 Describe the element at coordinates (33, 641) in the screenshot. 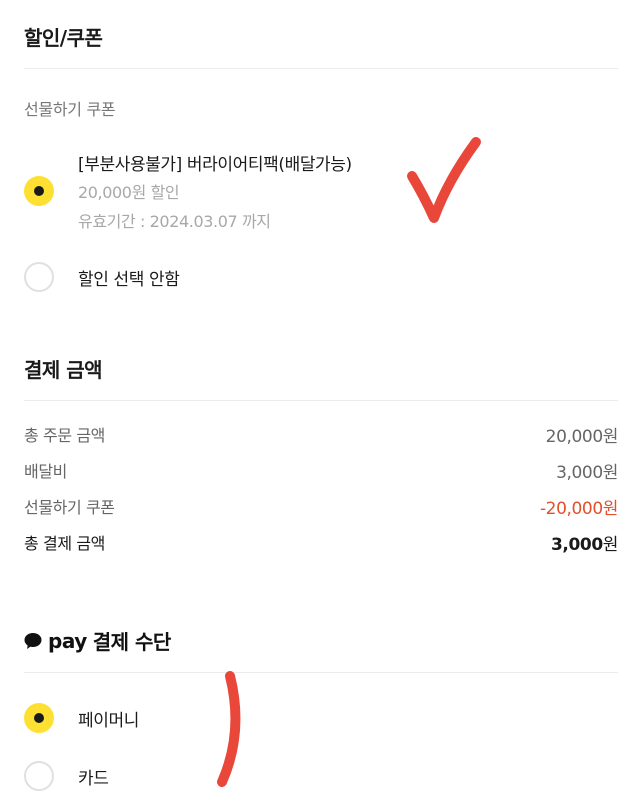

I see `speech-bubble-icon` at that location.